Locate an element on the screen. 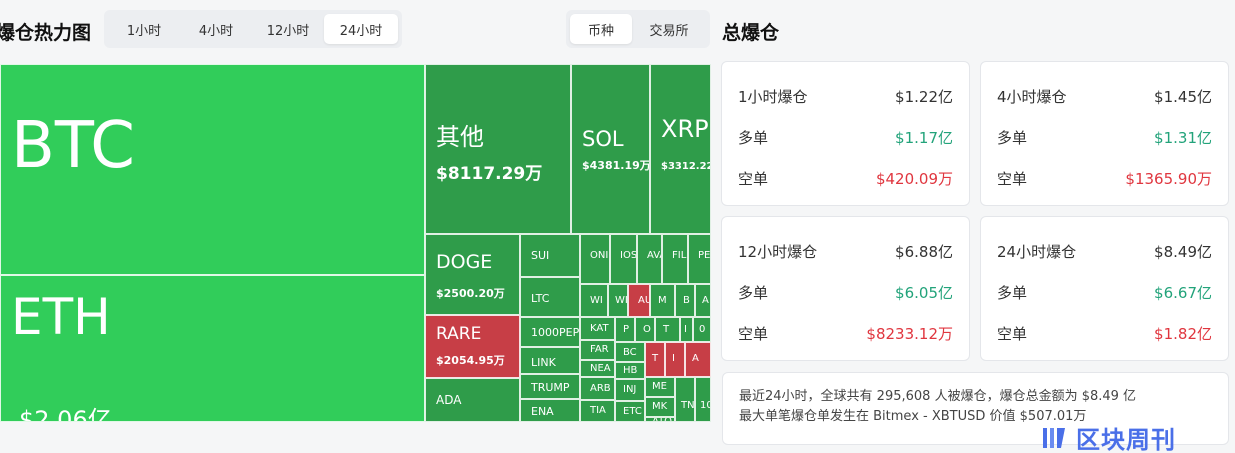  tile-value: $2.06亿 is located at coordinates (65, 414).